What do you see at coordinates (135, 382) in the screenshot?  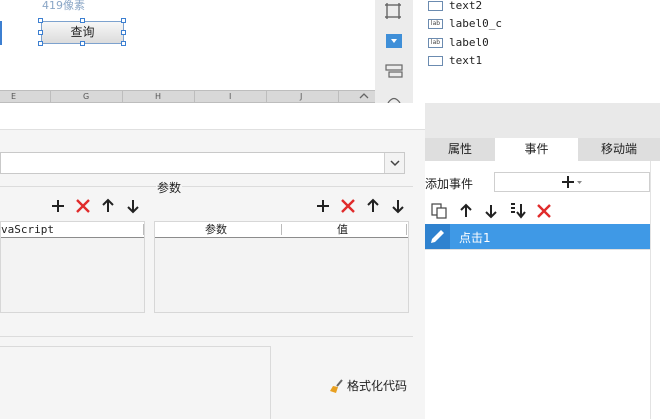 I see `code-editor` at bounding box center [135, 382].